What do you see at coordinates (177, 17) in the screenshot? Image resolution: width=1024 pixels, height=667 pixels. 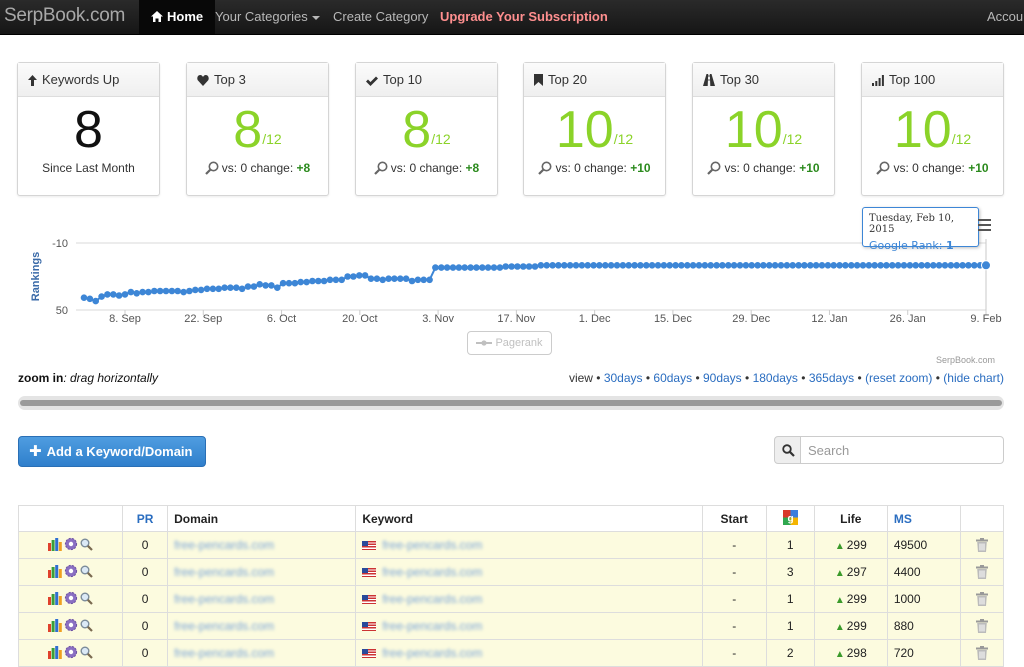 I see `nav-home: Home` at bounding box center [177, 17].